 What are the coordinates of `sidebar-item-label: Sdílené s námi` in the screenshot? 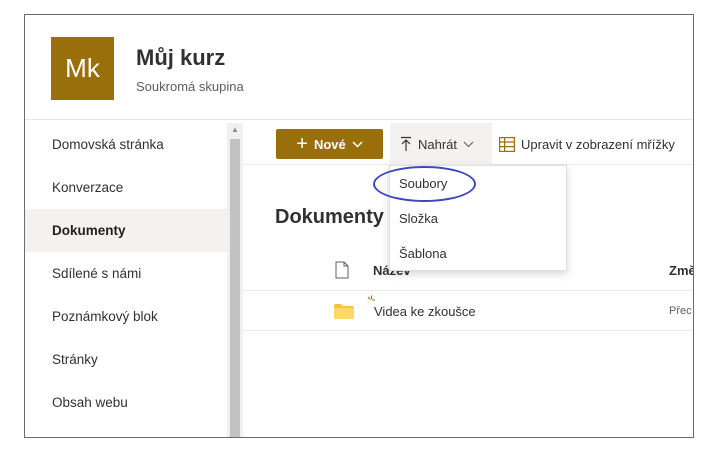 It's located at (97, 273).